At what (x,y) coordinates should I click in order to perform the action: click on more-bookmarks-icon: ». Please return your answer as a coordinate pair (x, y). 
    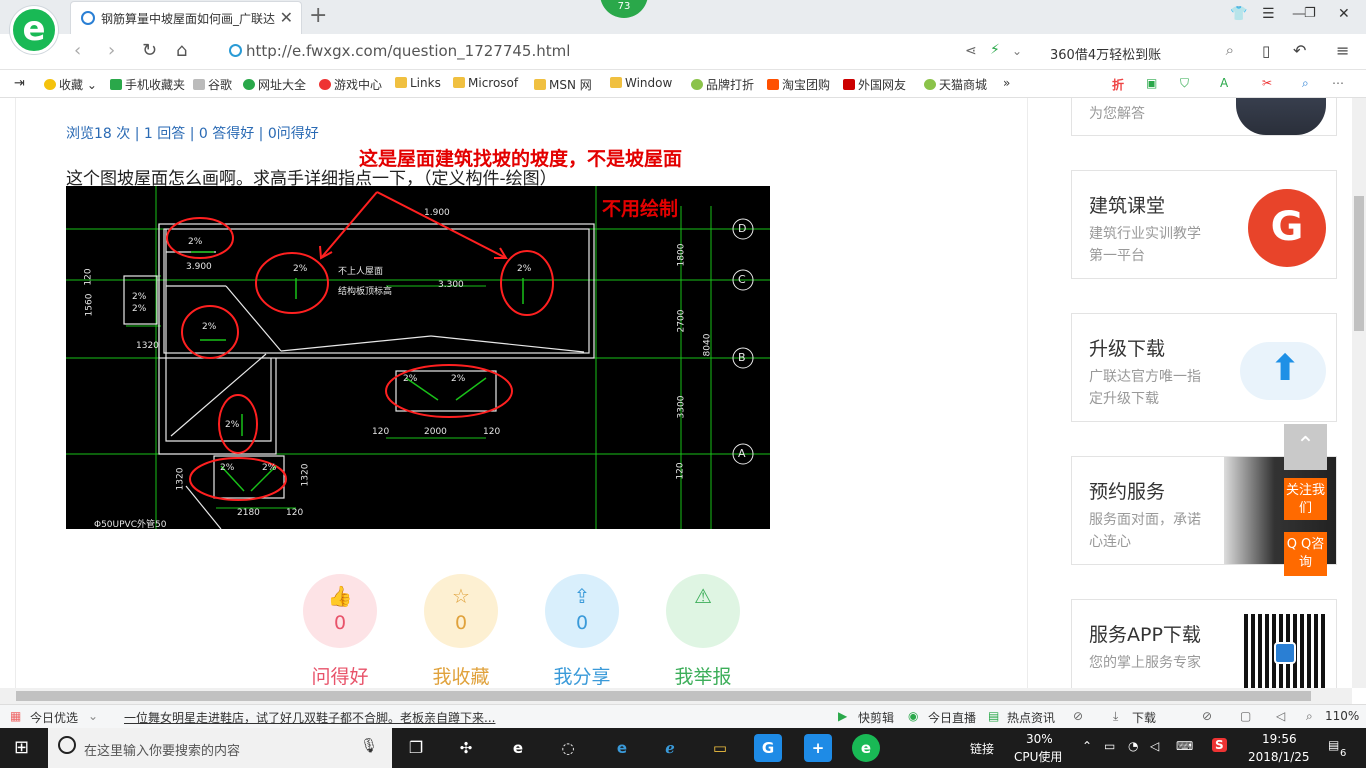
    Looking at the image, I should click on (1006, 83).